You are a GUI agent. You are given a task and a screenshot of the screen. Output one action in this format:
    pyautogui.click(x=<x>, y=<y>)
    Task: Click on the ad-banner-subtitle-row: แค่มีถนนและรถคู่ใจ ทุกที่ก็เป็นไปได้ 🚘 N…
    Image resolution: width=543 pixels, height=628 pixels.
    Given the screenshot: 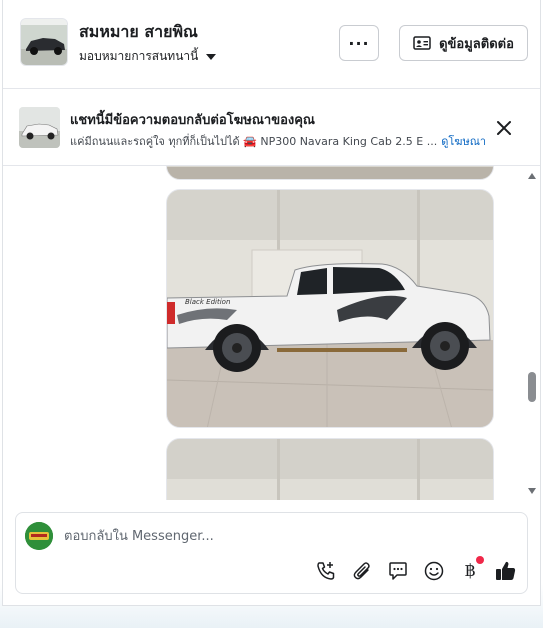 What is the action you would take?
    pyautogui.click(x=278, y=141)
    